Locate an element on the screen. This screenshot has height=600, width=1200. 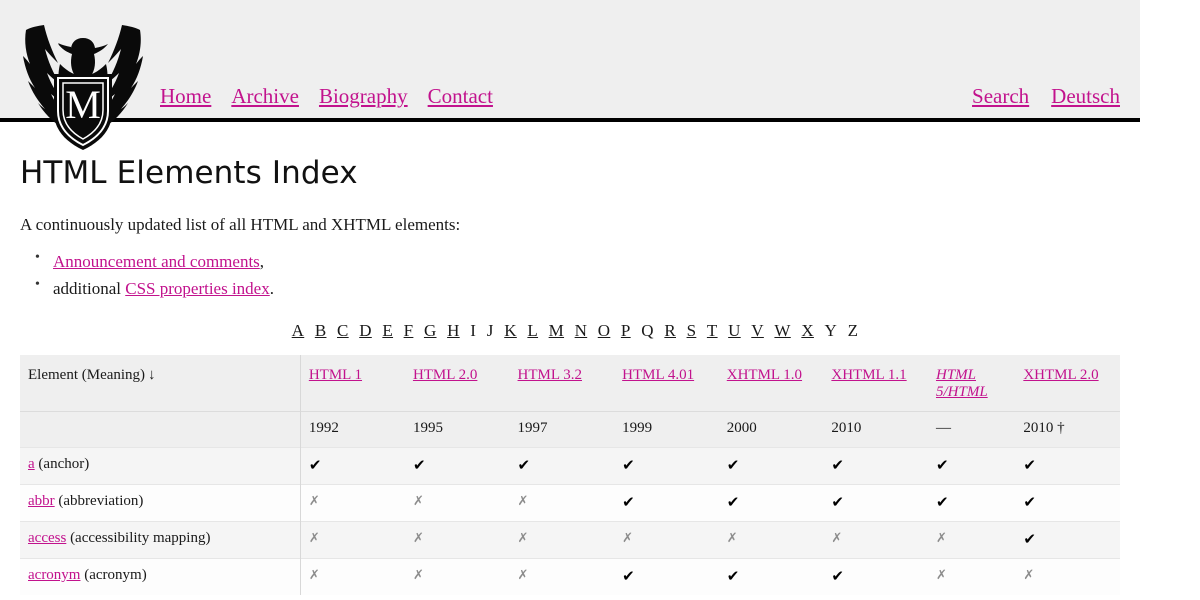
column-header-html401: HTML 4.01 is located at coordinates (666, 383).